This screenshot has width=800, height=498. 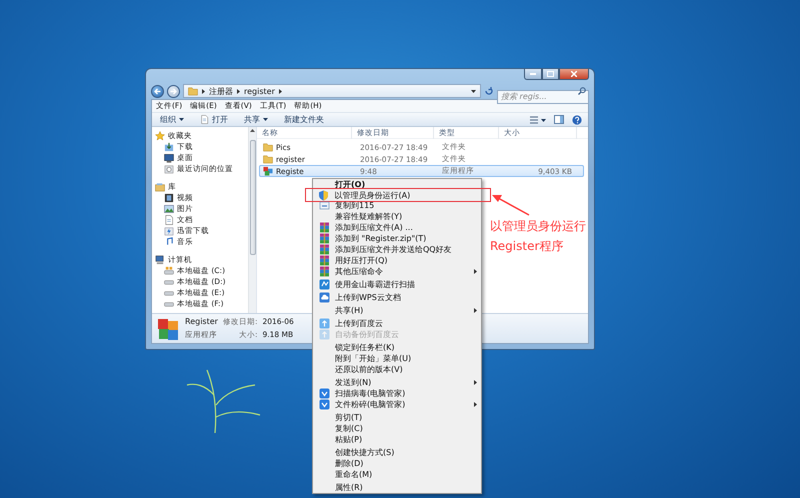 What do you see at coordinates (397, 428) in the screenshot?
I see `menu-item: 复制(C)` at bounding box center [397, 428].